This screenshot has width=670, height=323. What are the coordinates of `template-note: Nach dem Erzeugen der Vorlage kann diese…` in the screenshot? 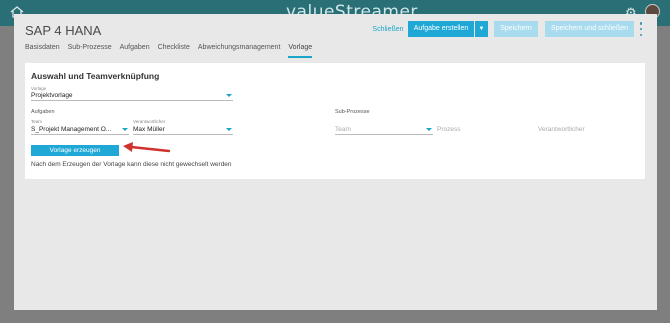 It's located at (131, 164).